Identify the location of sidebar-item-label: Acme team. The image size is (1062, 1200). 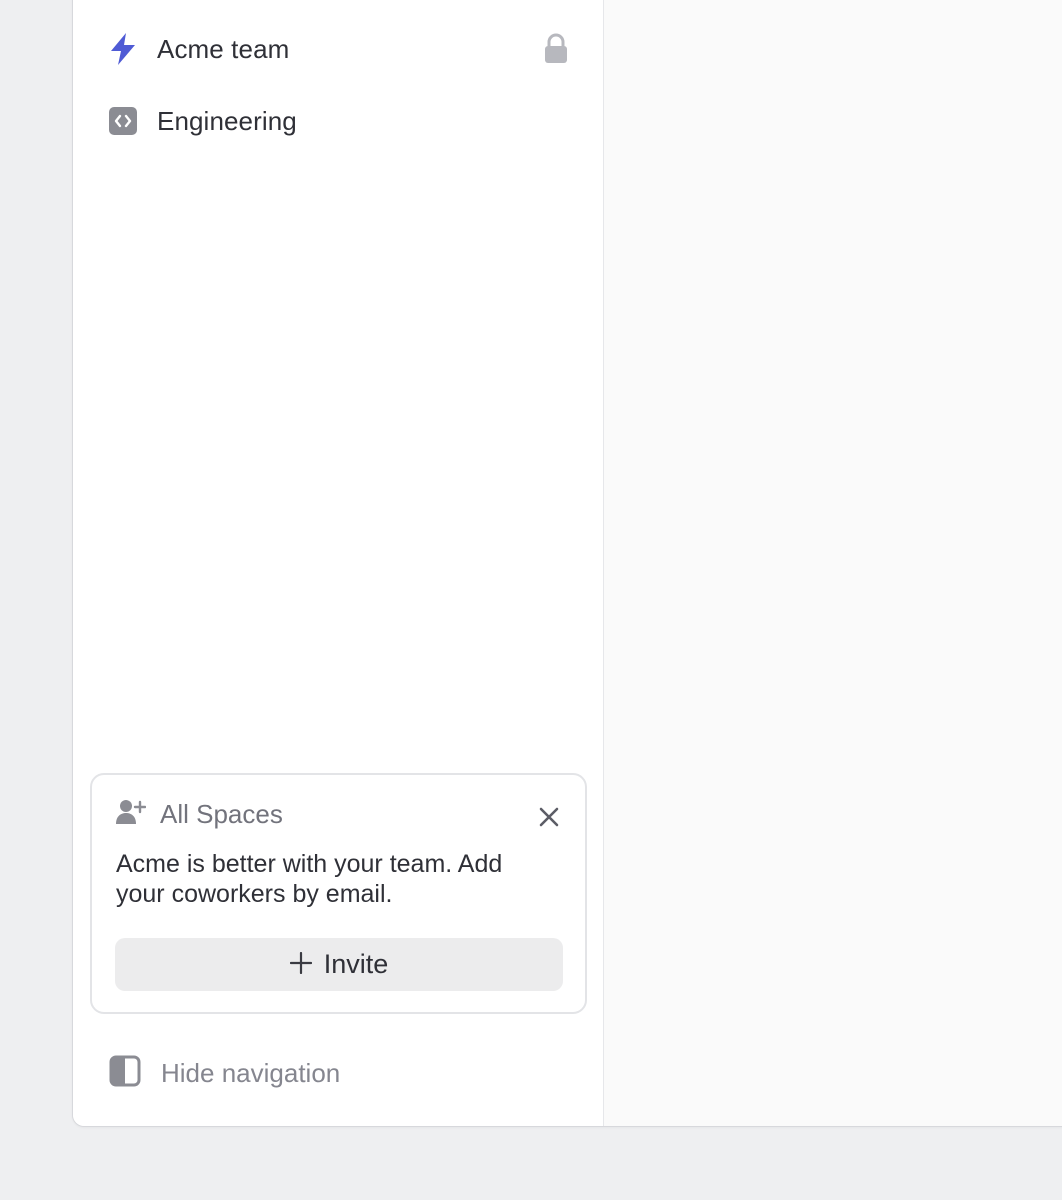
(223, 48).